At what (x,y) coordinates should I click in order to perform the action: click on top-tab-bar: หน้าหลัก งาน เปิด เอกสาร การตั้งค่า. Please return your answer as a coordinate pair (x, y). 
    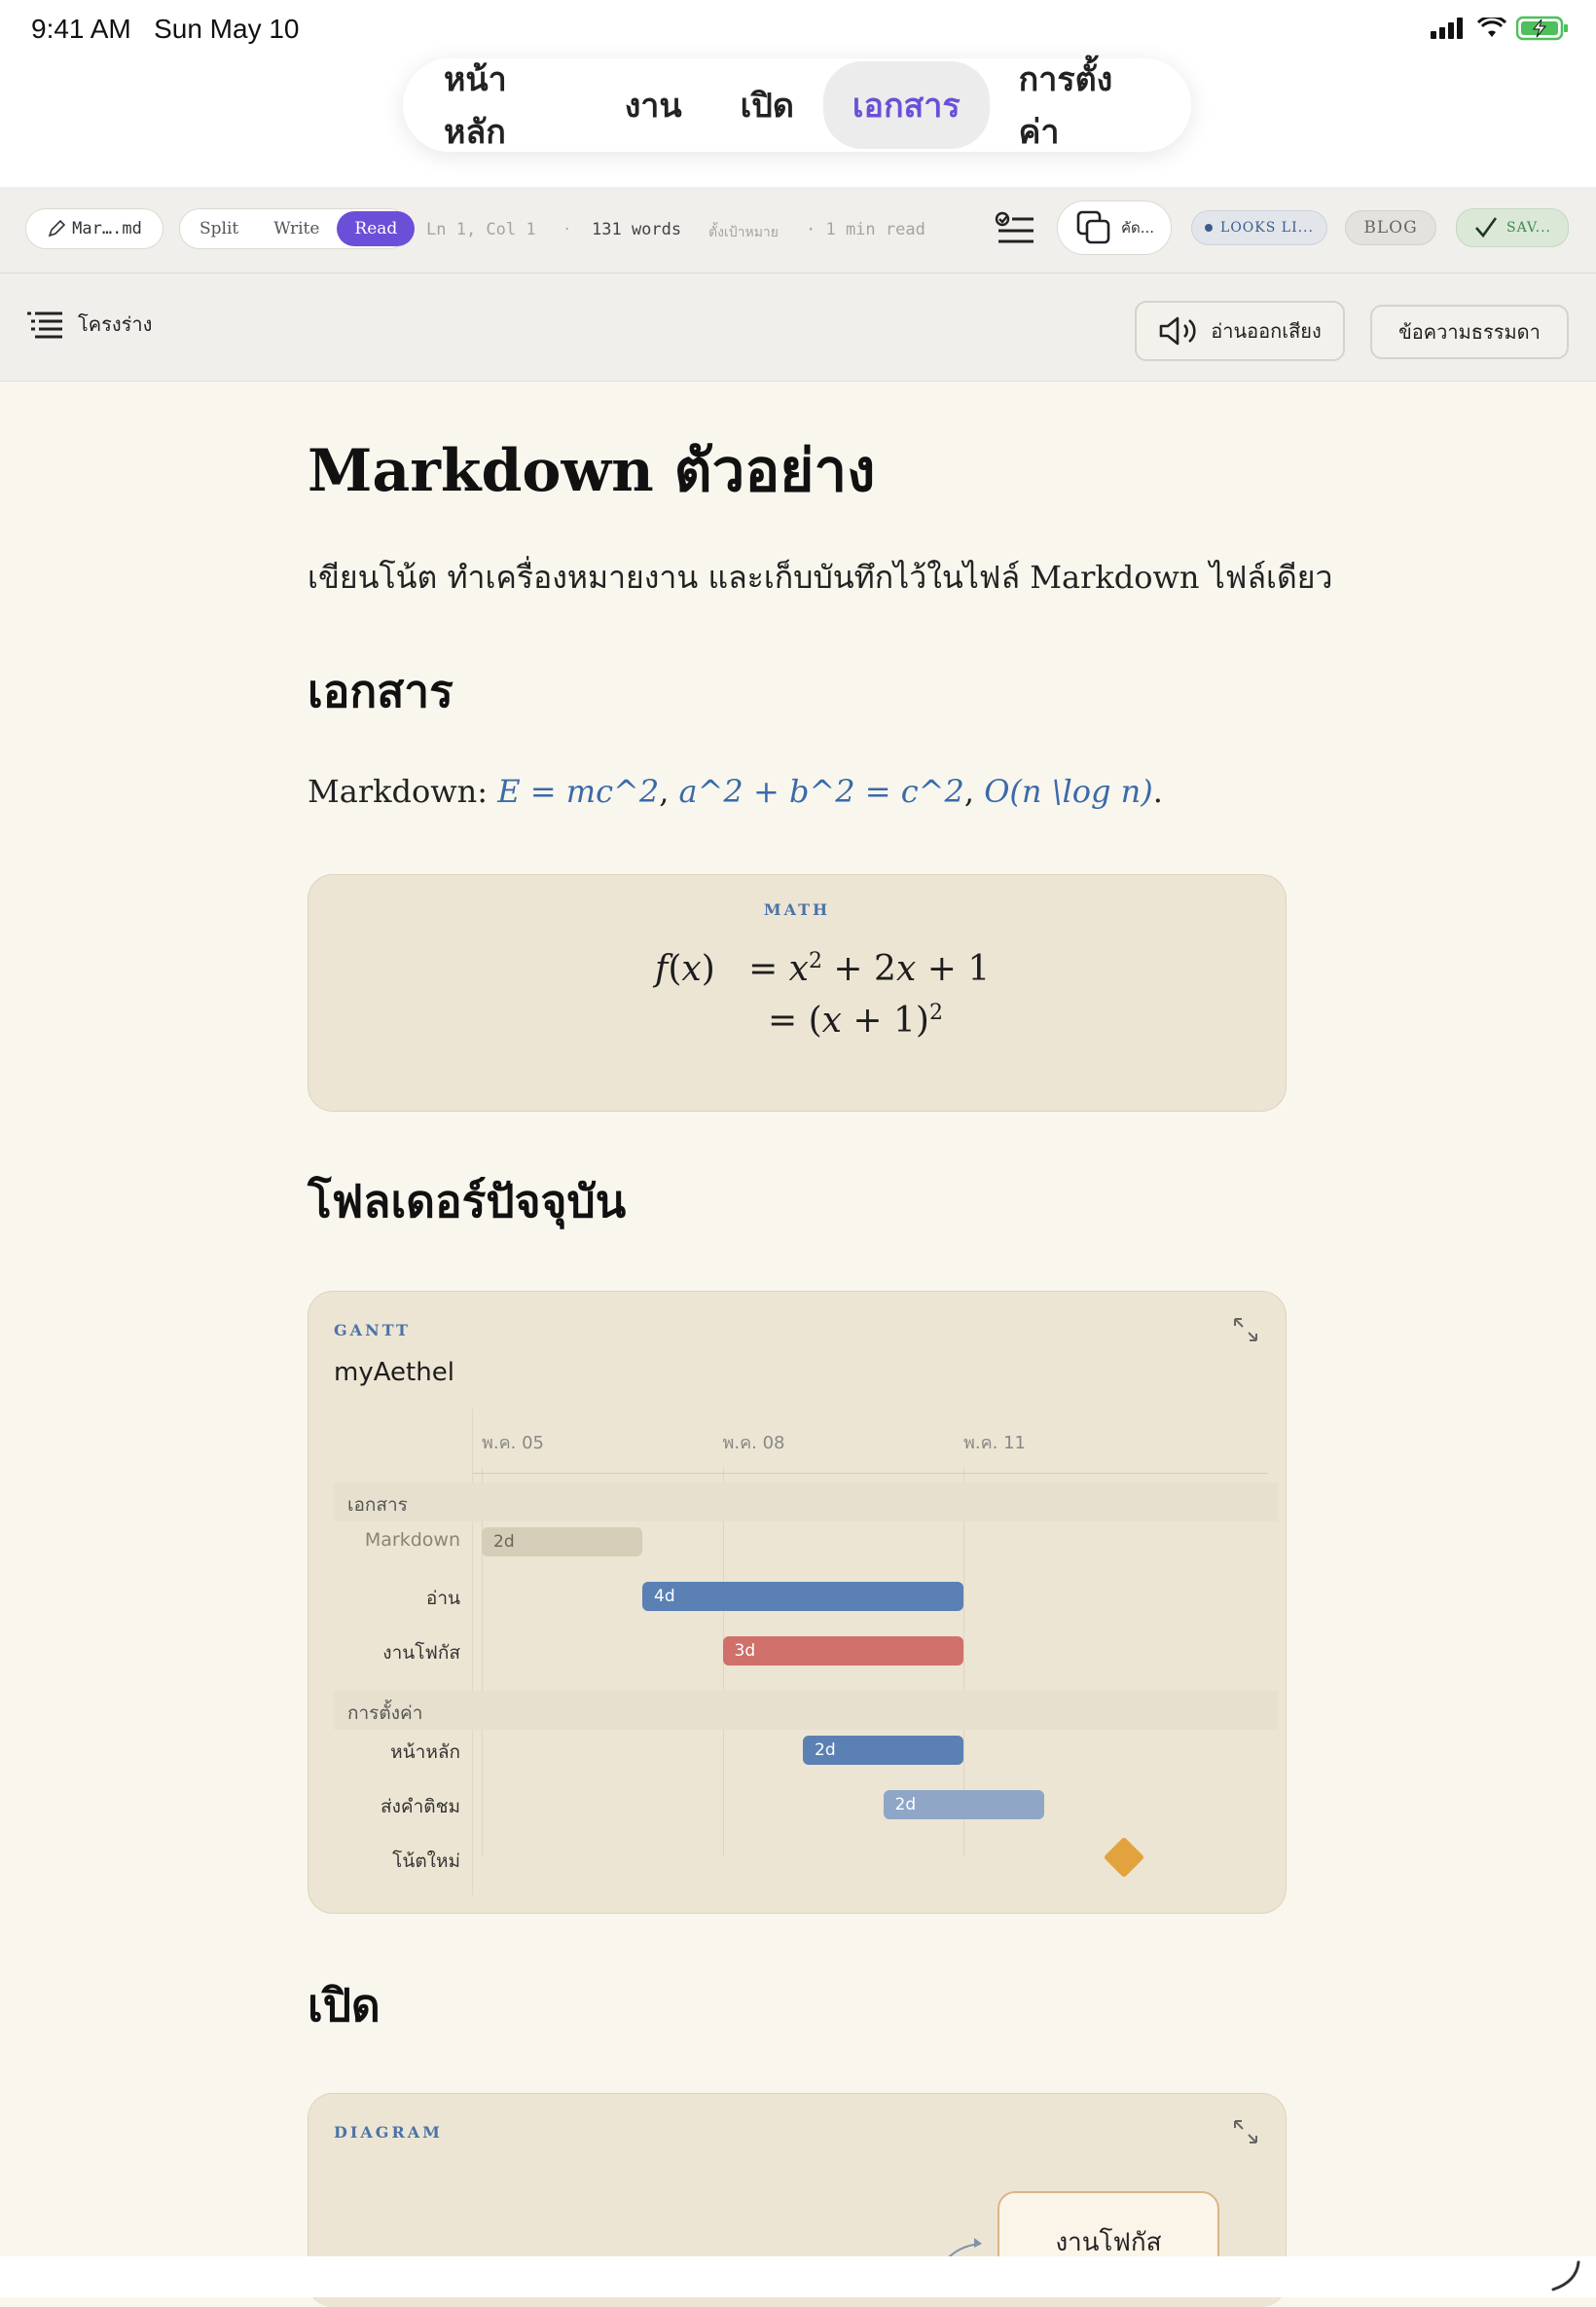
    Looking at the image, I should click on (797, 105).